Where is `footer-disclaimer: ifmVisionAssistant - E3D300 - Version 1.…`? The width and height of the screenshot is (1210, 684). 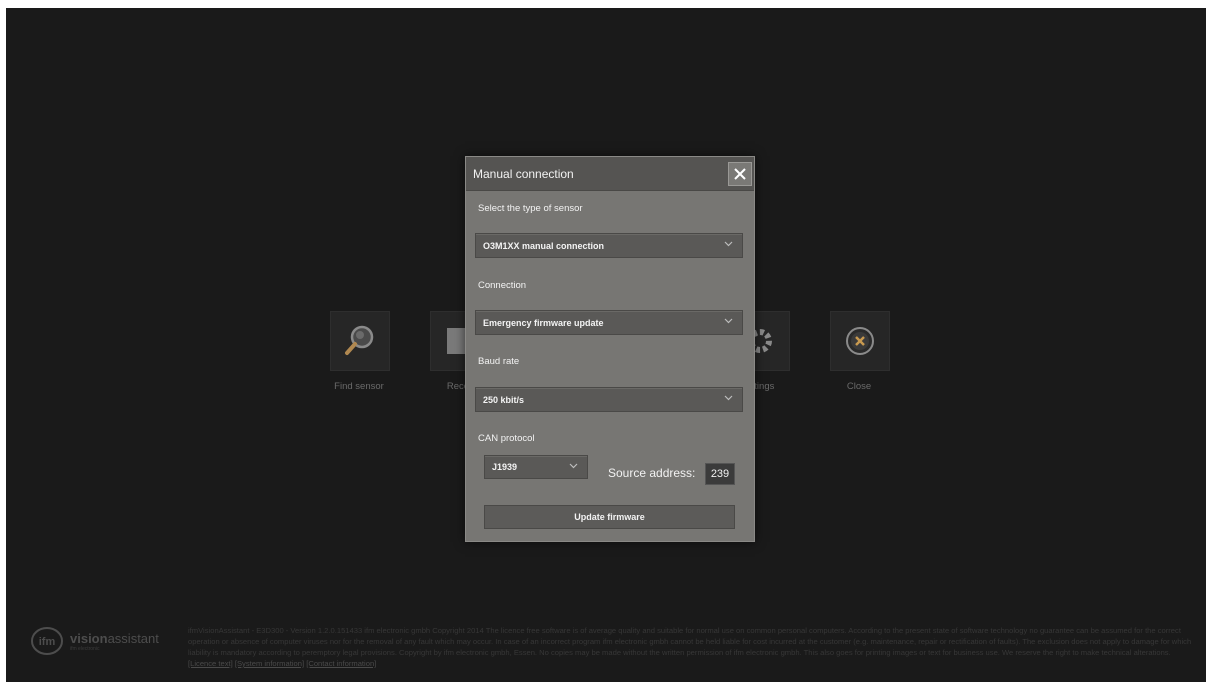 footer-disclaimer: ifmVisionAssistant - E3D300 - Version 1.… is located at coordinates (692, 647).